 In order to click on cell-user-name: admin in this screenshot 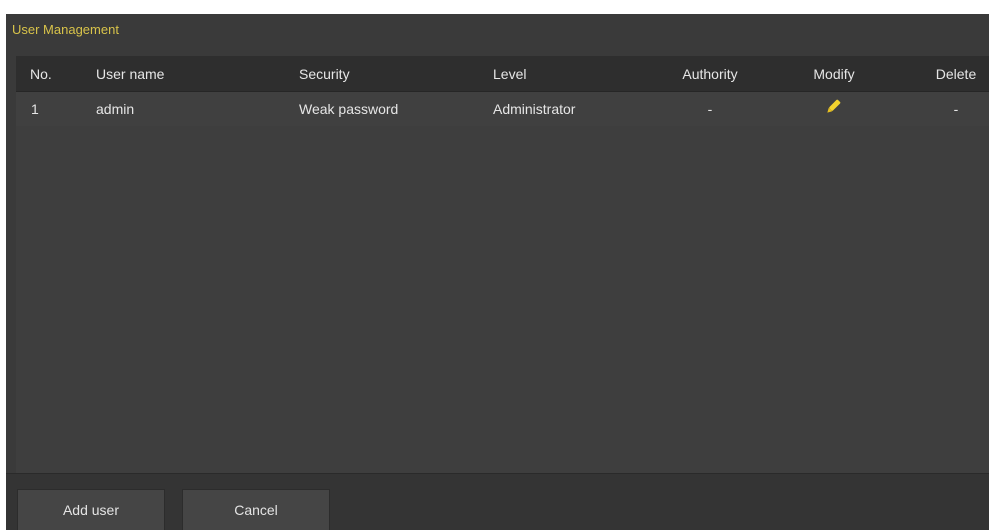, I will do `click(115, 109)`.